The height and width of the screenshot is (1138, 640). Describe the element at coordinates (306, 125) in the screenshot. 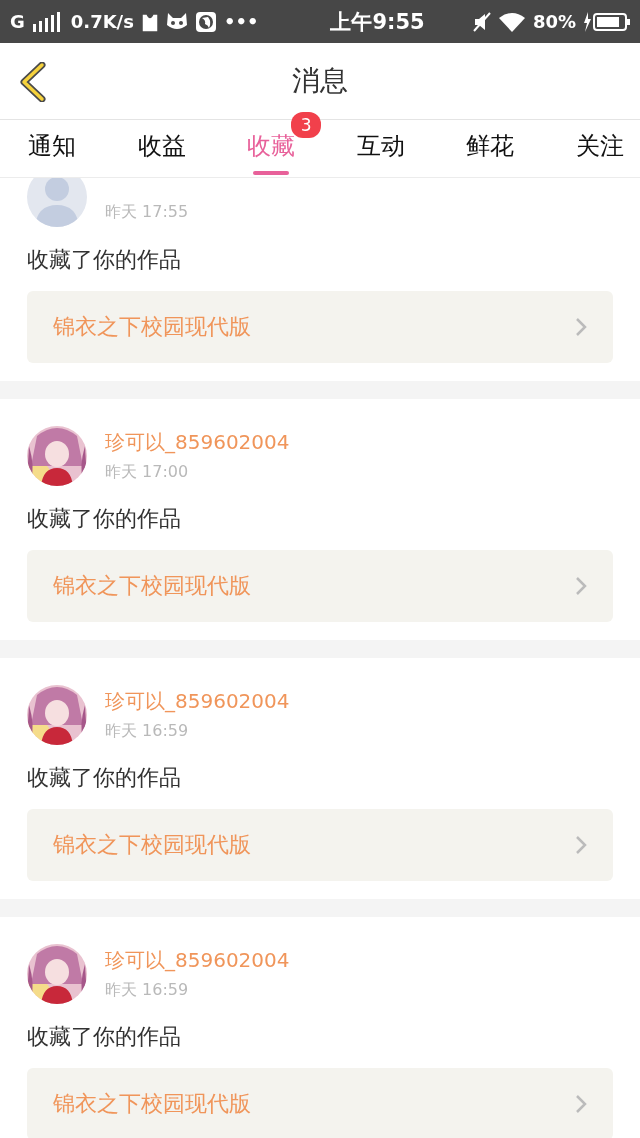

I see `count-badge: 3` at that location.